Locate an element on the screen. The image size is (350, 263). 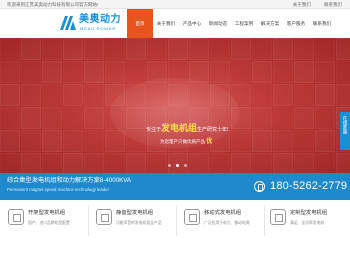
logo: 美奥动力 MEAO POWER is located at coordinates (92, 24).